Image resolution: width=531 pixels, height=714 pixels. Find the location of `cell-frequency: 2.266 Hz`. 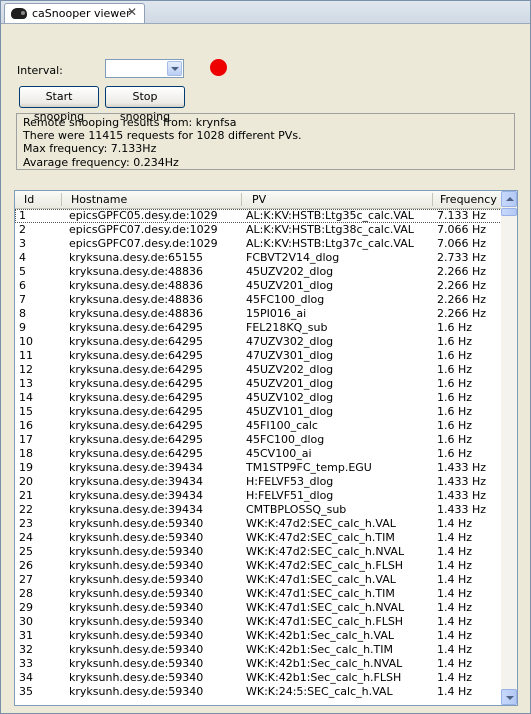

cell-frequency: 2.266 Hz is located at coordinates (462, 313).